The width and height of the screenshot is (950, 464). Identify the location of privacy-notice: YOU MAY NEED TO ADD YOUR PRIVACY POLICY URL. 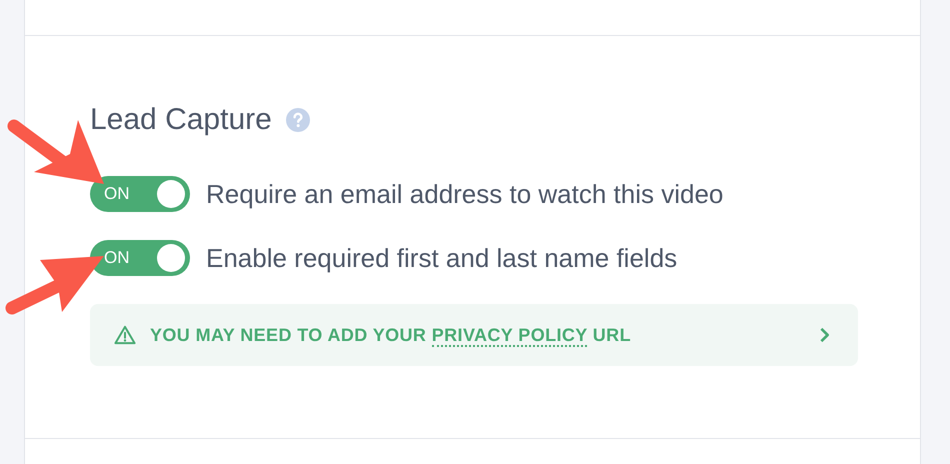
(474, 335).